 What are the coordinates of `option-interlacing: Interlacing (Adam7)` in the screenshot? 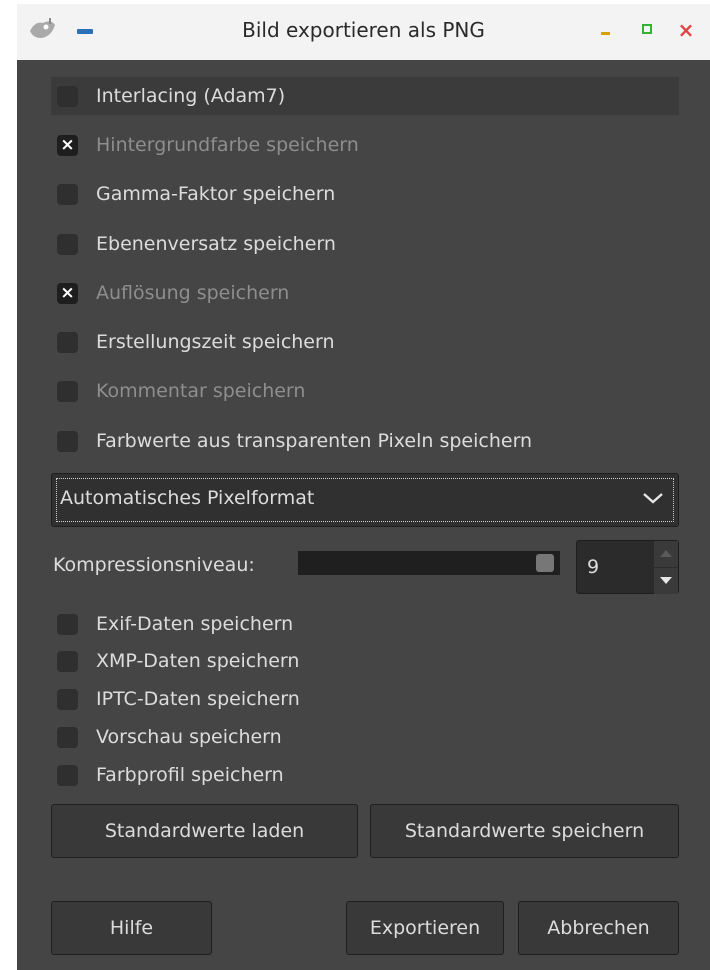 It's located at (365, 96).